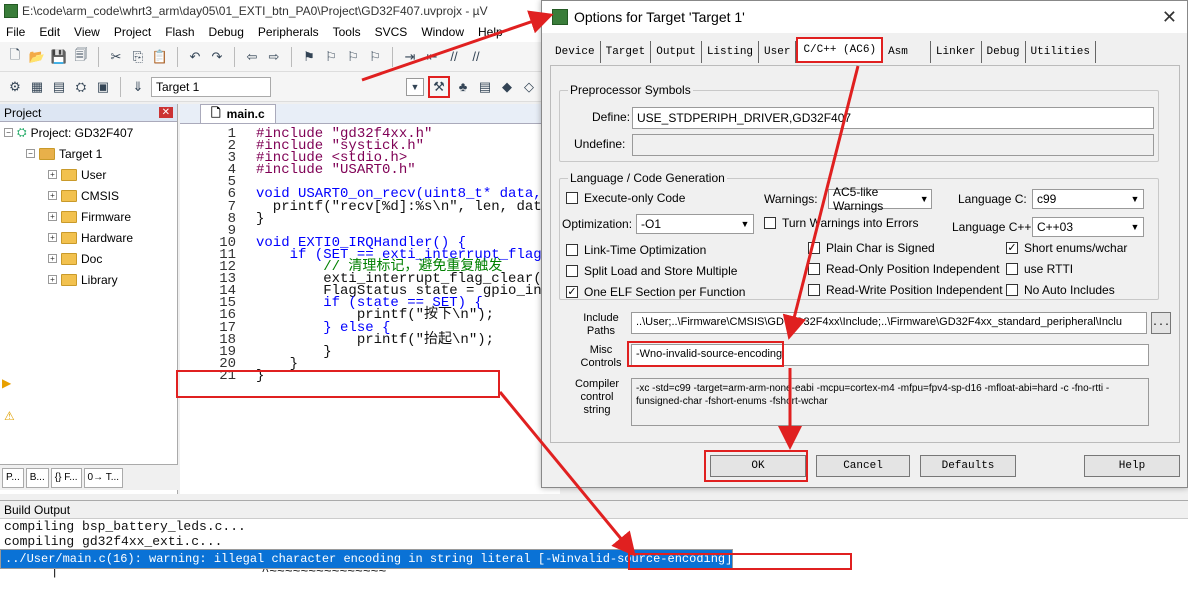 Image resolution: width=1188 pixels, height=614 pixels. I want to click on new-file-icon: 🗋, so click(15, 56).